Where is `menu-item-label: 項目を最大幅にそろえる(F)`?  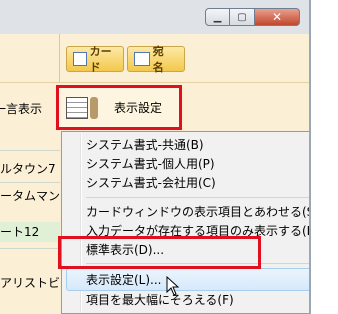
menu-item-label: 項目を最大幅にそろえる(F) is located at coordinates (160, 300).